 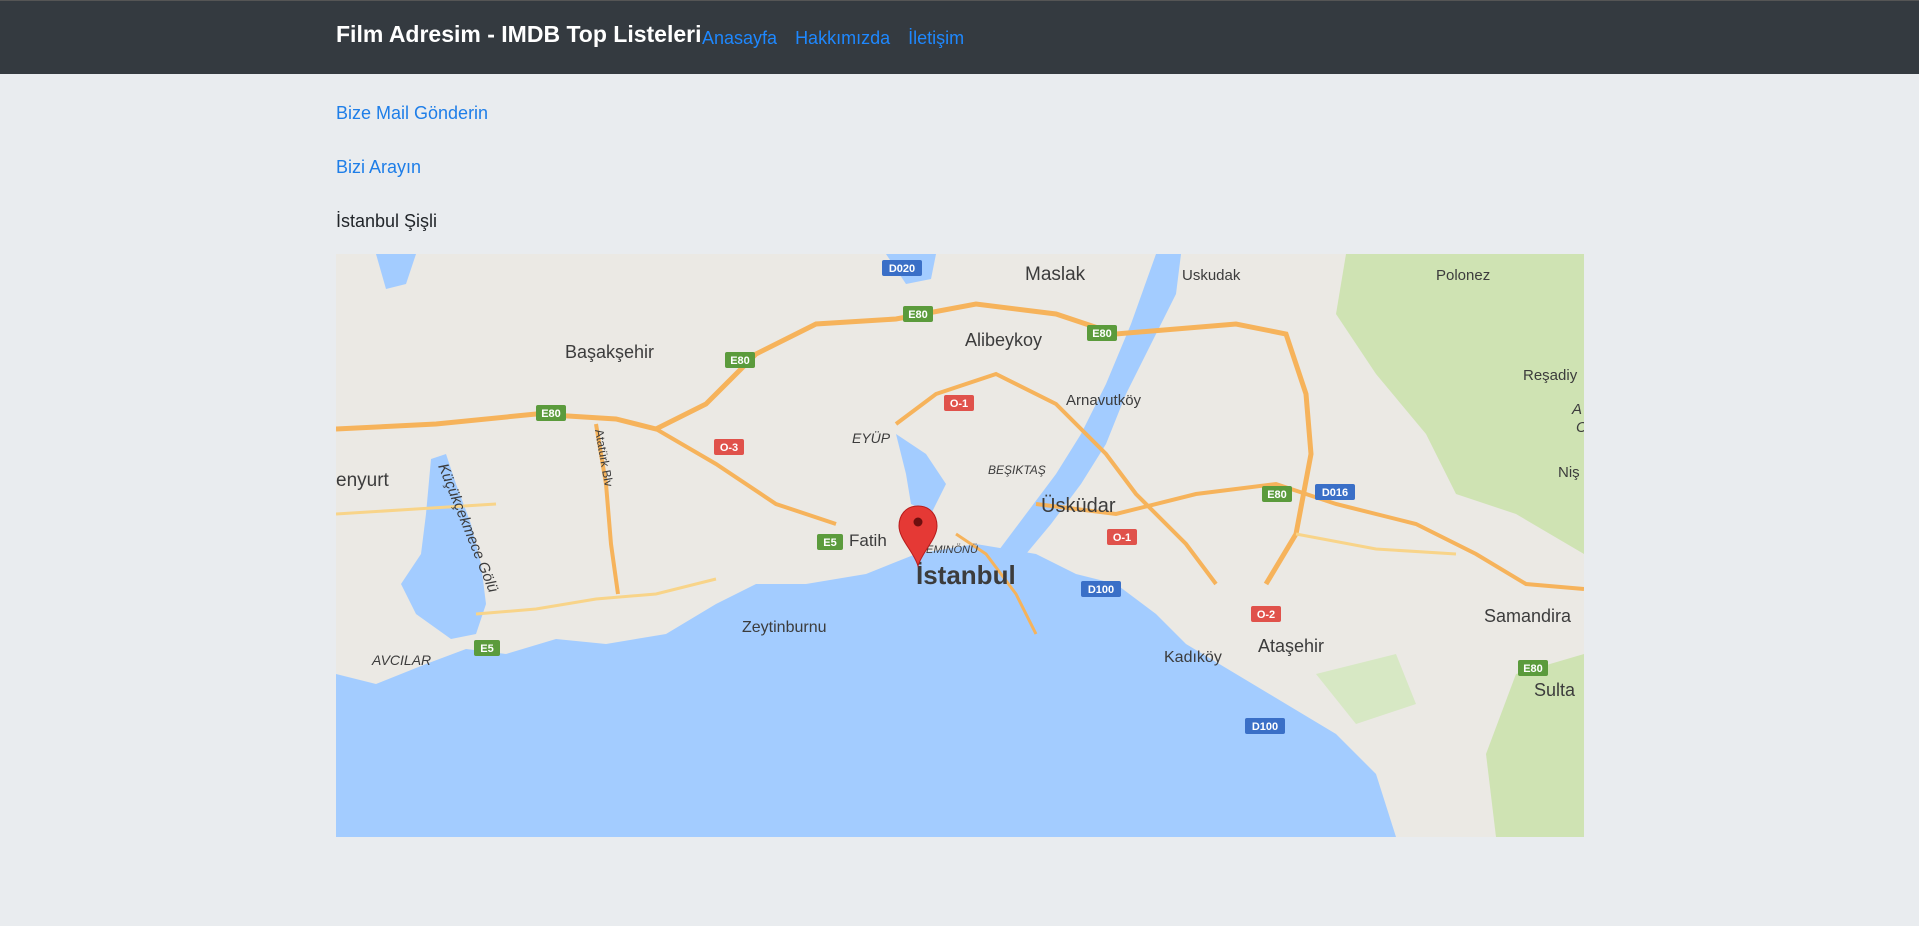 What do you see at coordinates (378, 167) in the screenshot?
I see `phone-link: Bizi Arayın` at bounding box center [378, 167].